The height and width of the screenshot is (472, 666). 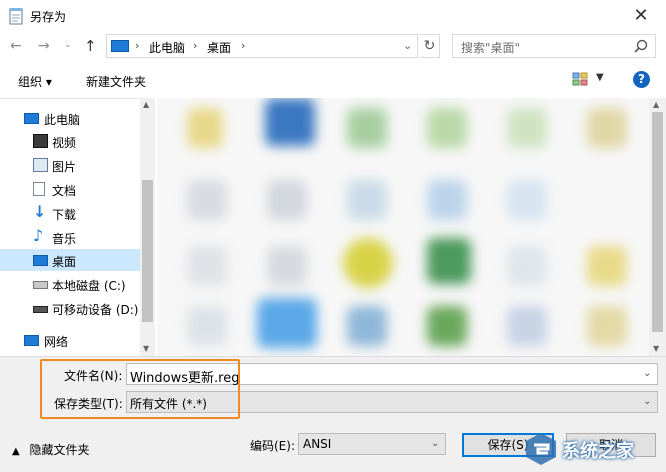 I want to click on nav-item-network: 网络, so click(x=70, y=340).